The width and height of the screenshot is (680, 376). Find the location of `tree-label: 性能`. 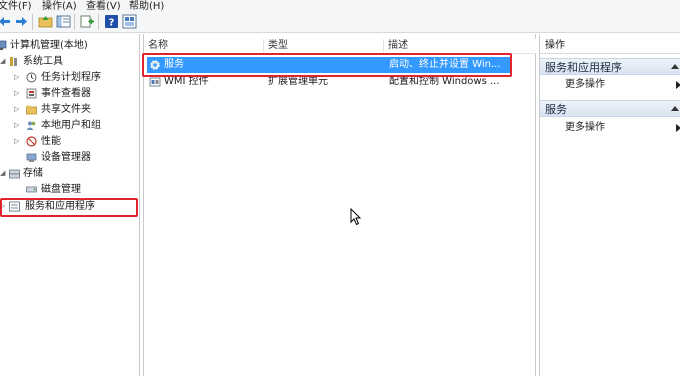

tree-label: 性能 is located at coordinates (51, 141).